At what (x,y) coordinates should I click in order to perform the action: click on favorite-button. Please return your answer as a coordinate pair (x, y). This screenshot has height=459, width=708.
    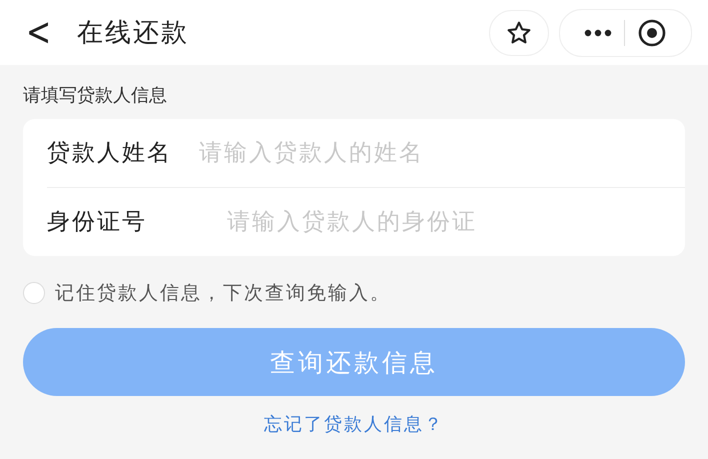
    Looking at the image, I should click on (519, 33).